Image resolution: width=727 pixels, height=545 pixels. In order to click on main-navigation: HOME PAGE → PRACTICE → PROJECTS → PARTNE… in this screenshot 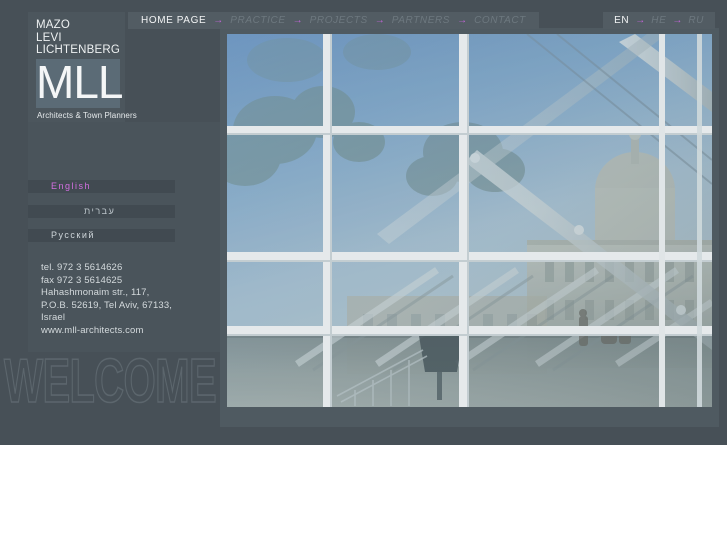, I will do `click(333, 20)`.